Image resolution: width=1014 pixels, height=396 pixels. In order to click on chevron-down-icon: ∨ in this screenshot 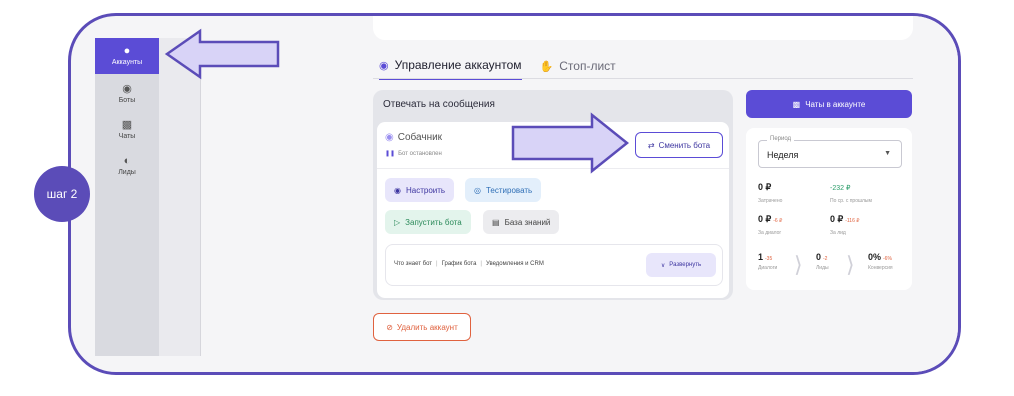, I will do `click(663, 265)`.